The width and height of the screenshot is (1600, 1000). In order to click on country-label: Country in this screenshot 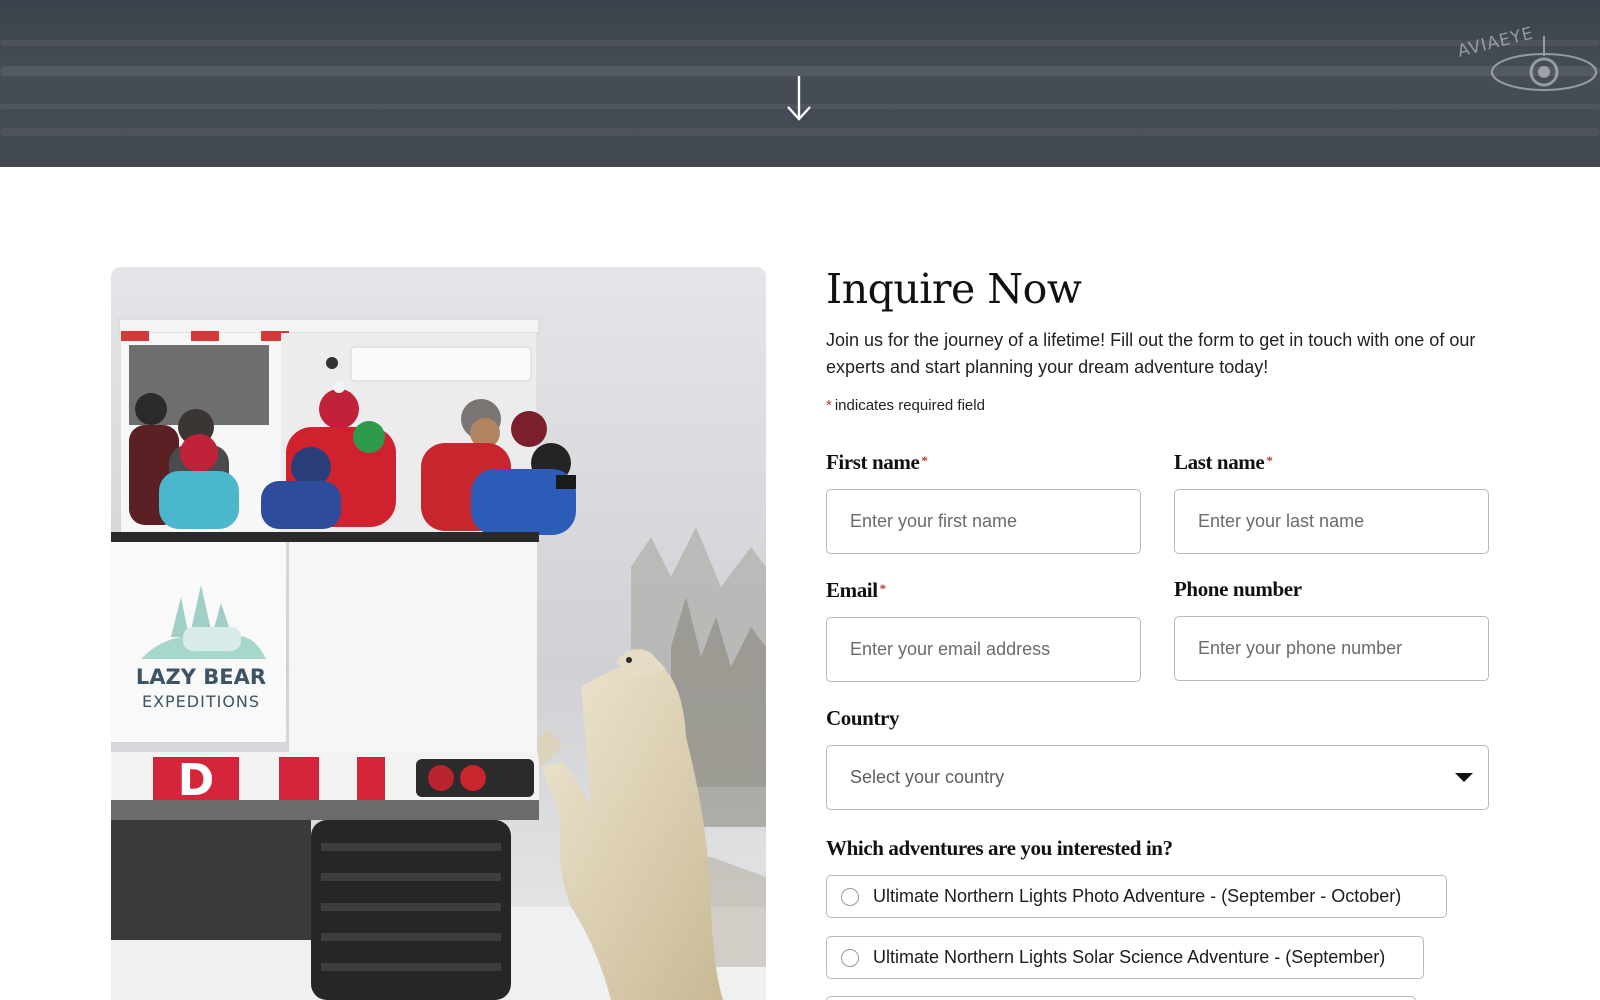, I will do `click(863, 718)`.